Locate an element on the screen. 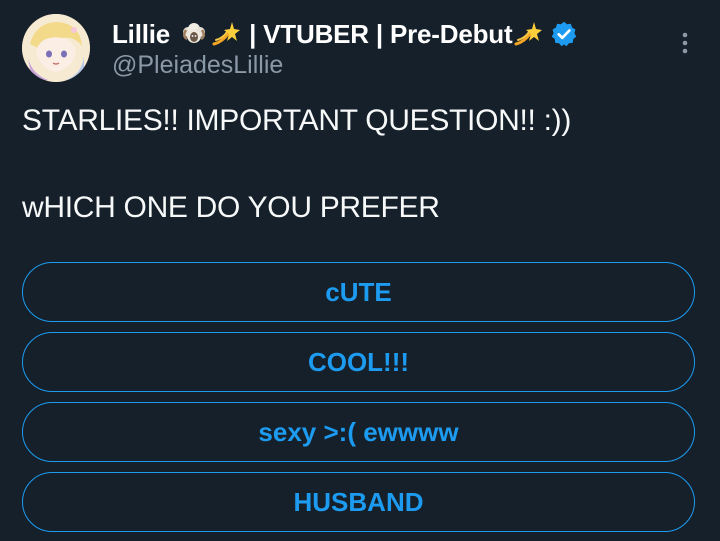 The height and width of the screenshot is (541, 720). poll-option-4: HUSBAND is located at coordinates (358, 502).